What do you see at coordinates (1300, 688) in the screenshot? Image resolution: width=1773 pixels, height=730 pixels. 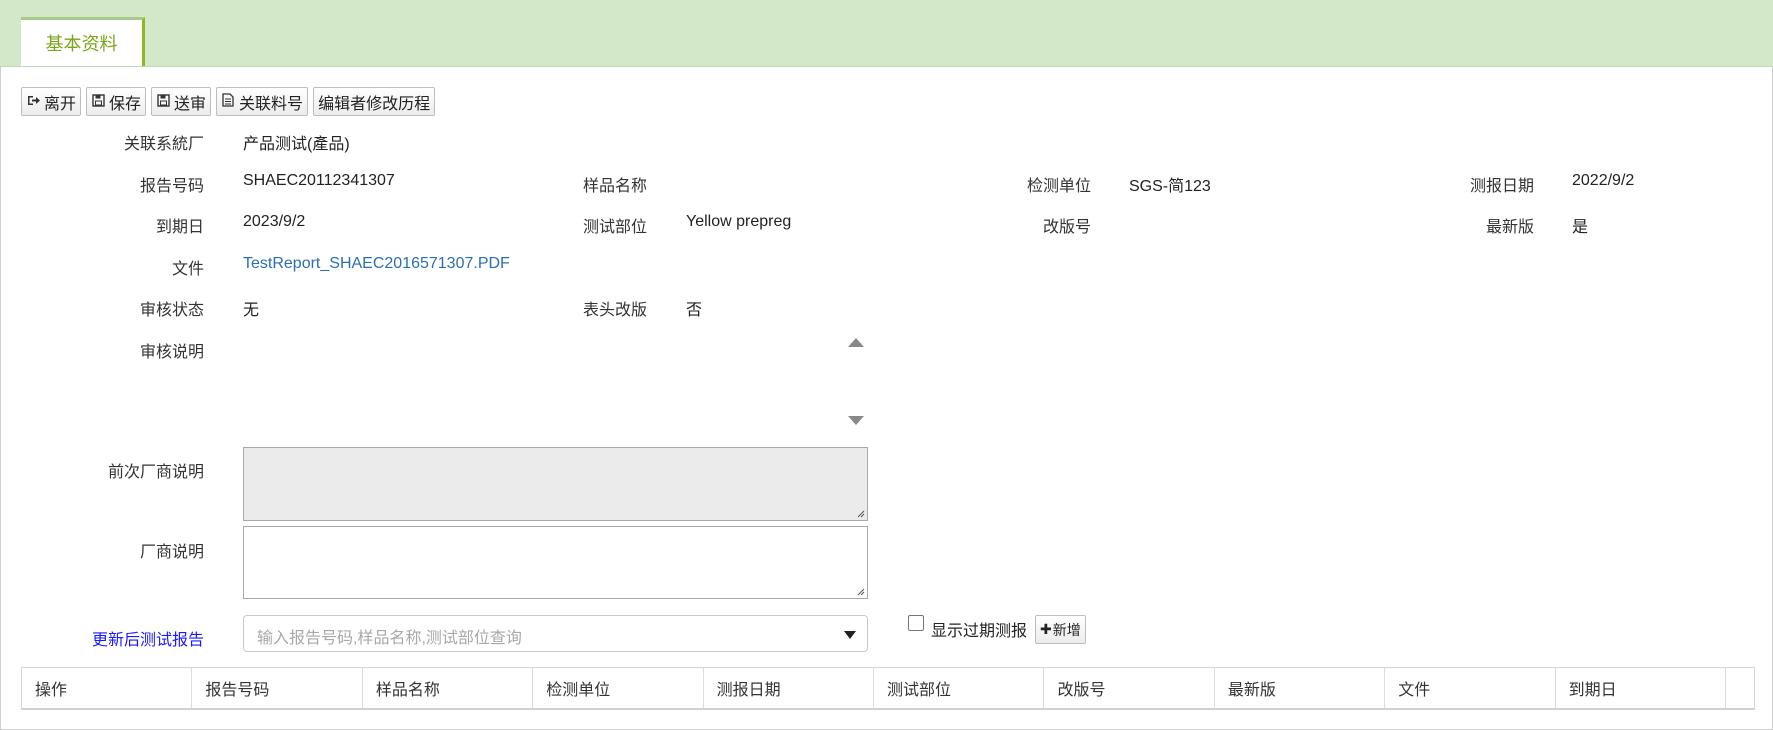 I see `column-header: 最新版` at bounding box center [1300, 688].